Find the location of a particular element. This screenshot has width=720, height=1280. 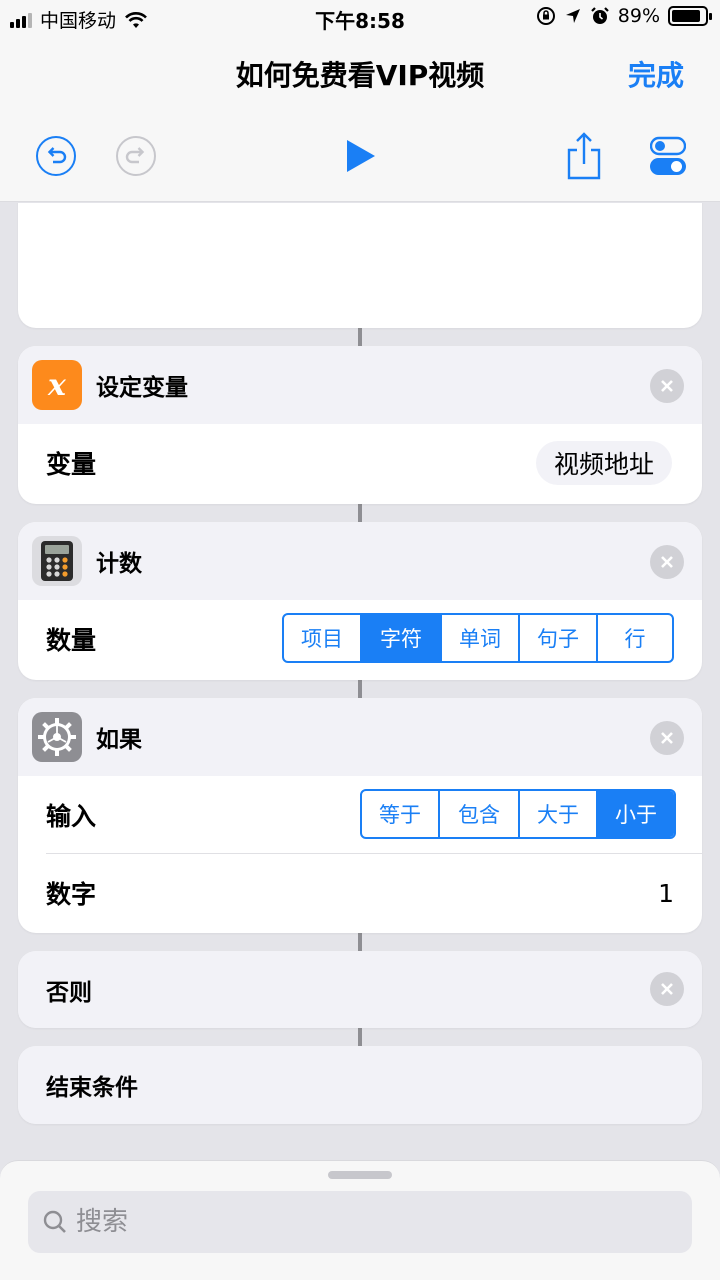

segment-words: 单词 is located at coordinates (479, 638).